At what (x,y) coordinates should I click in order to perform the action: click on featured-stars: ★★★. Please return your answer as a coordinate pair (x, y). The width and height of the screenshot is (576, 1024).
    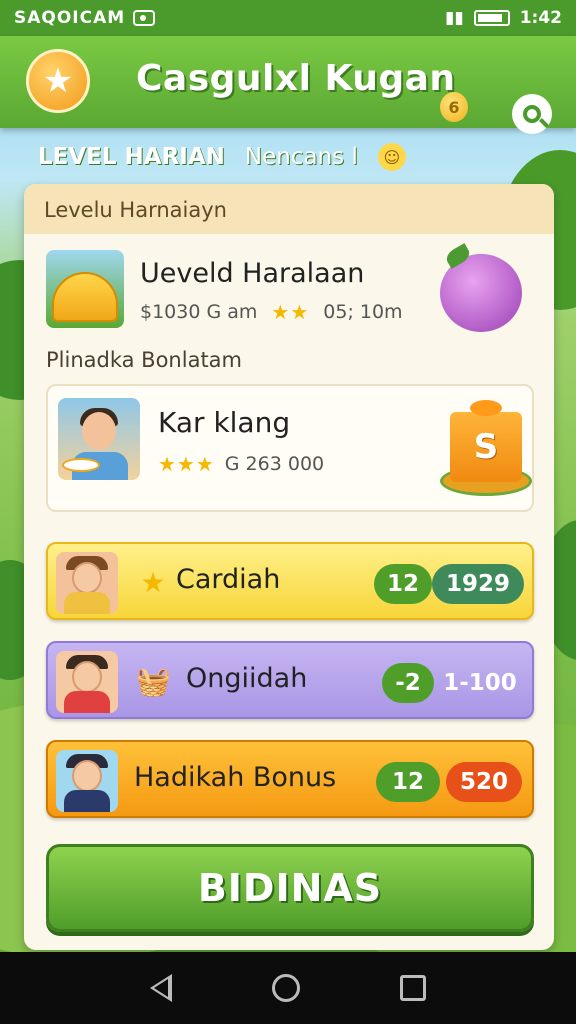
    Looking at the image, I should click on (186, 464).